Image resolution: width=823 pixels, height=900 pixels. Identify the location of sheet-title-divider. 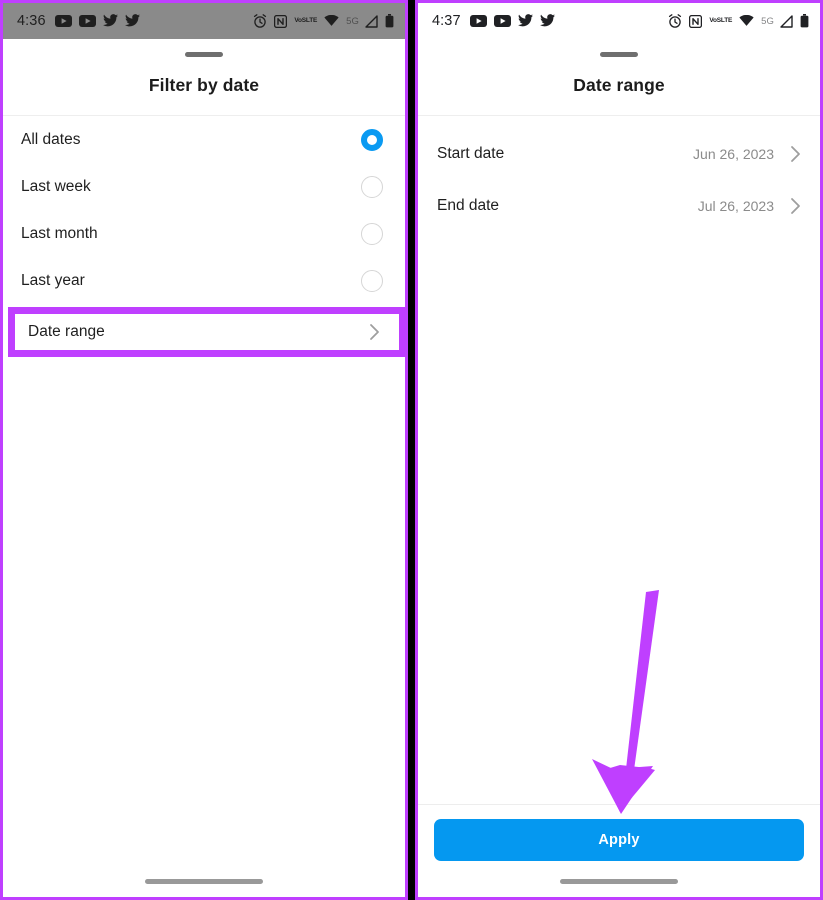
(619, 115).